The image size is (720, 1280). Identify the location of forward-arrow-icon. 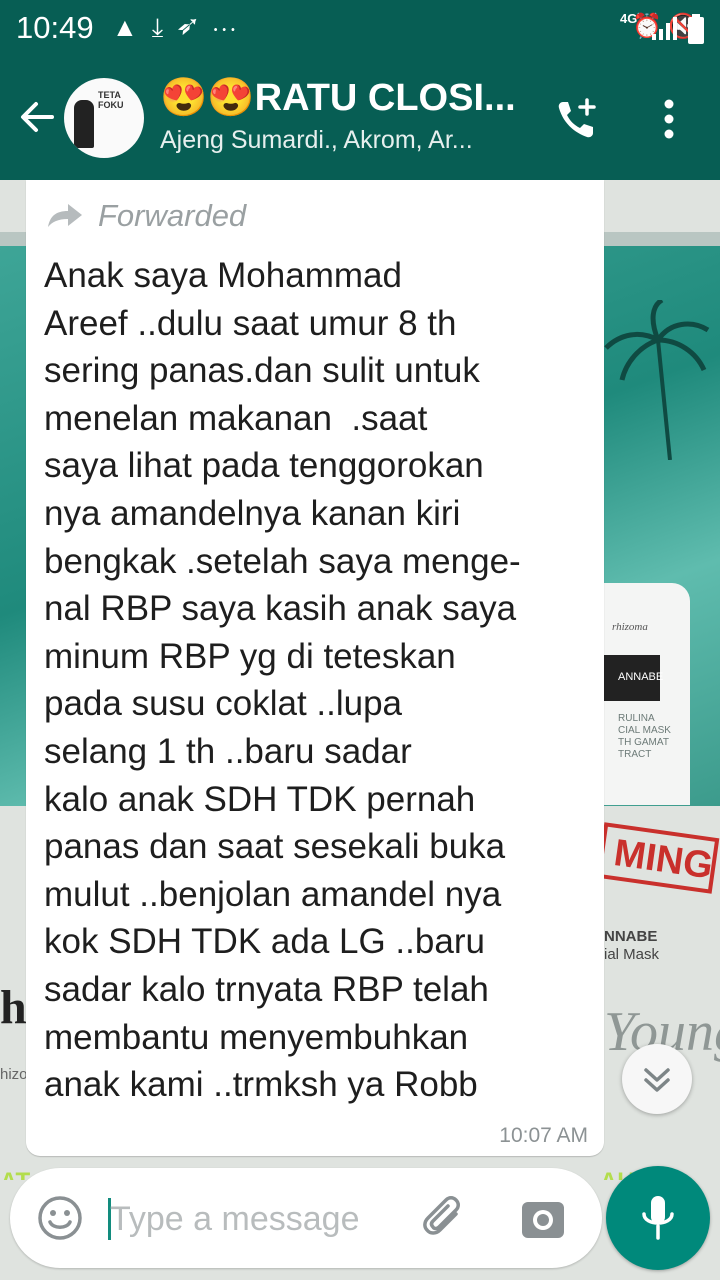
(65, 215).